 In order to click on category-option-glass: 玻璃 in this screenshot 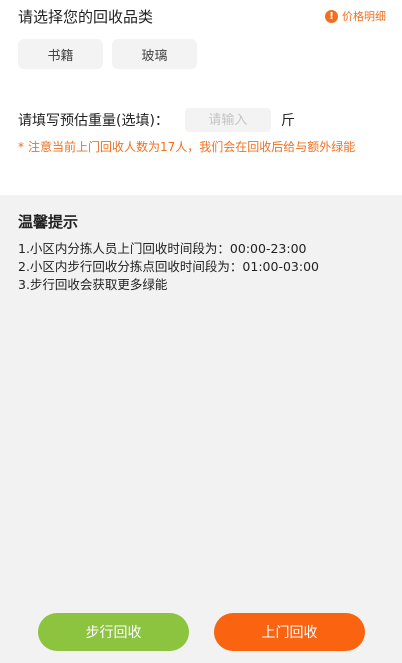, I will do `click(154, 54)`.